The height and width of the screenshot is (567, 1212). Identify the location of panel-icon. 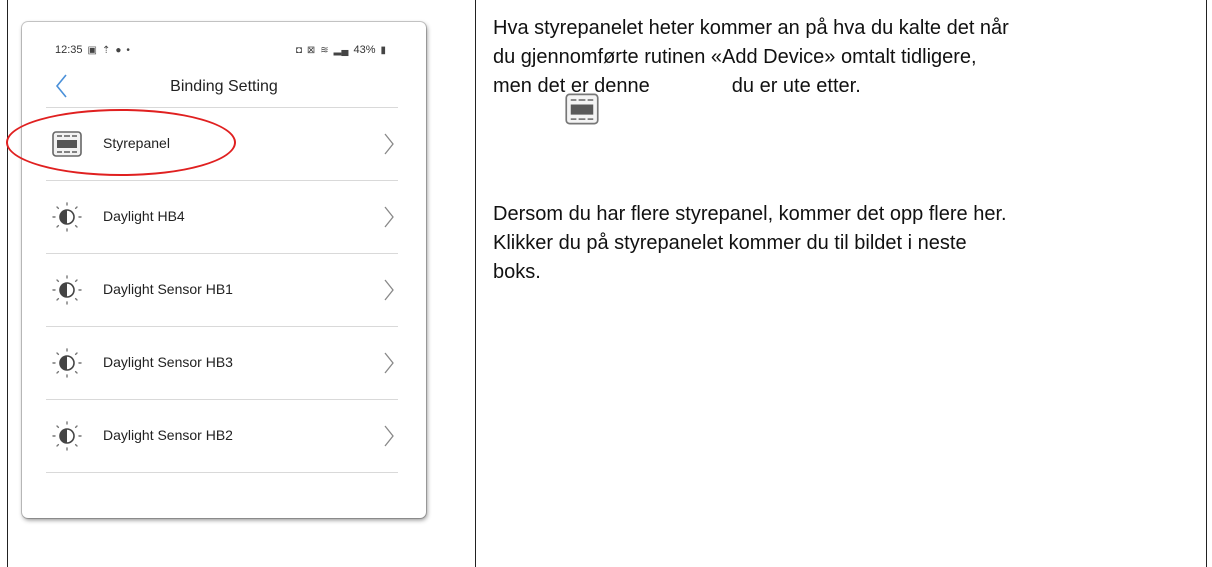
(582, 109).